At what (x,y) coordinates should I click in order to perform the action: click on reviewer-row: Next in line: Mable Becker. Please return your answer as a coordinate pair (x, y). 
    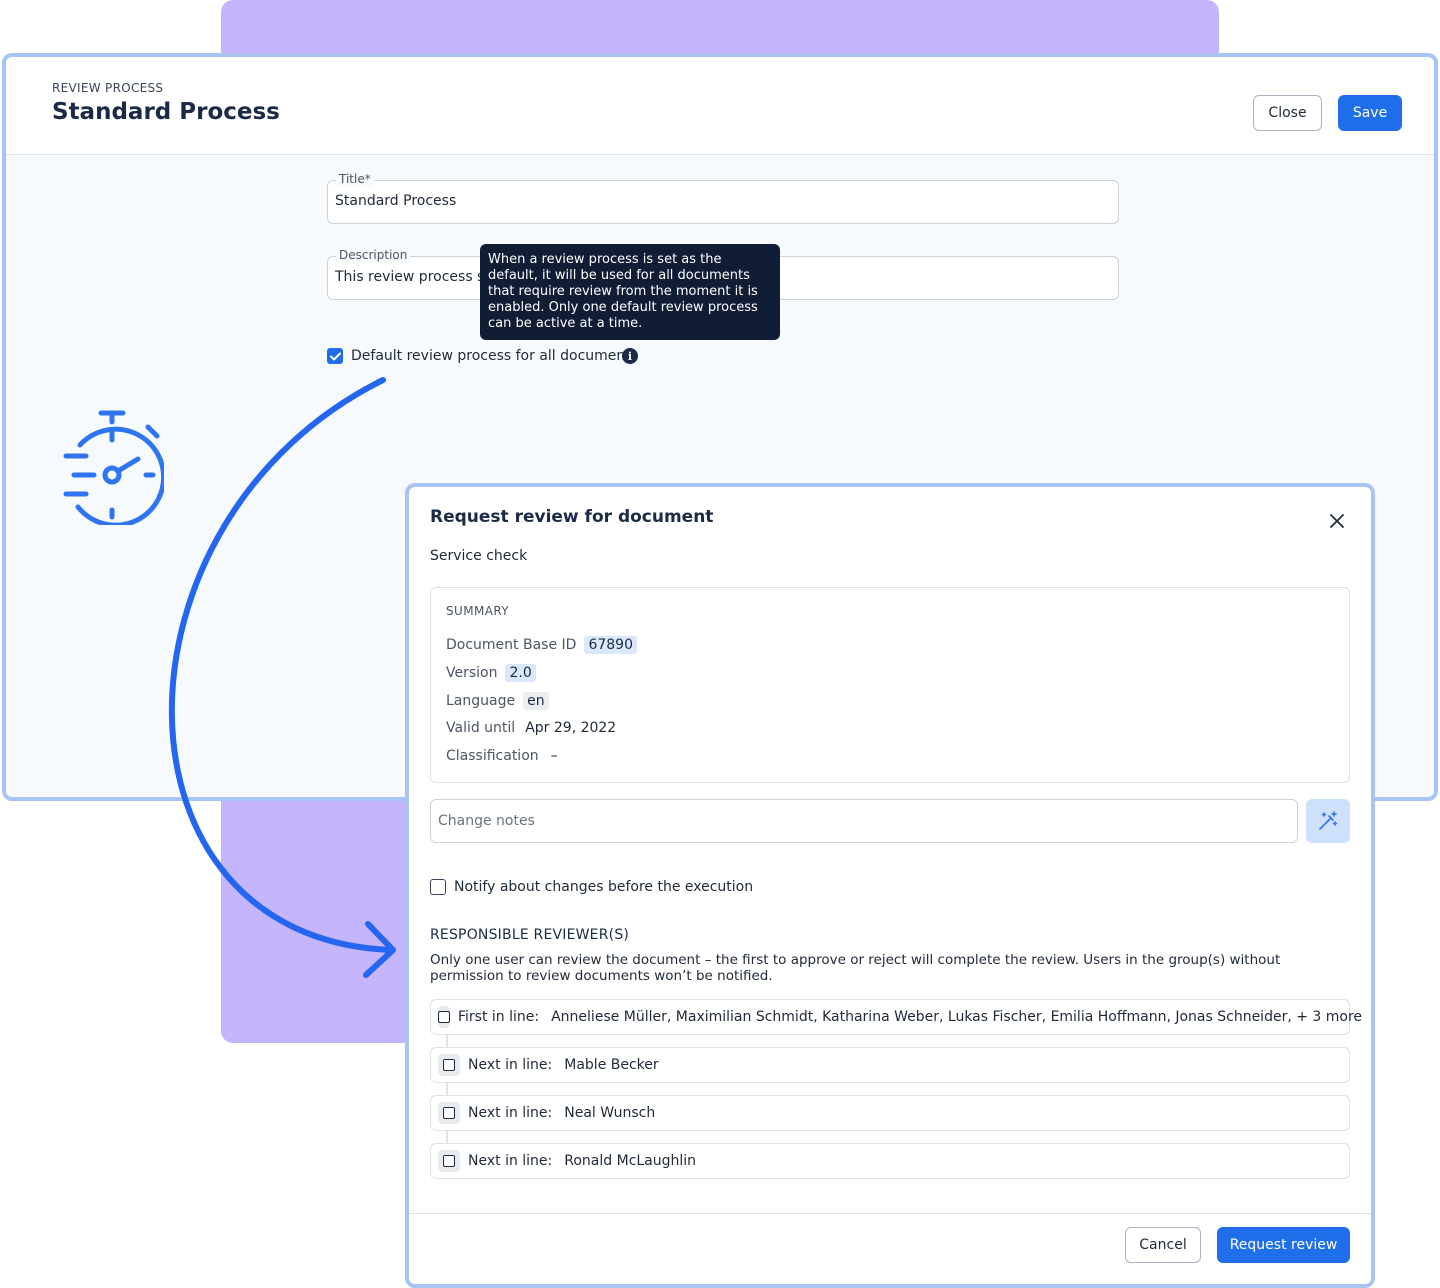
    Looking at the image, I should click on (890, 1065).